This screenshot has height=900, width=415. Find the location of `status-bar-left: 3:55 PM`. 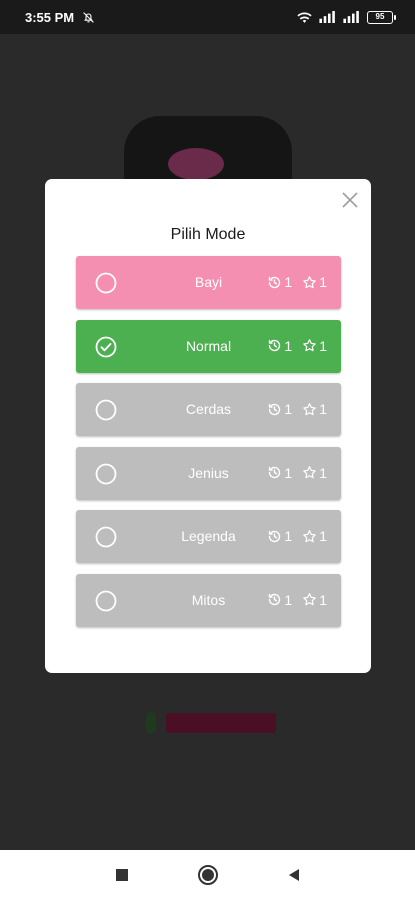

status-bar-left: 3:55 PM is located at coordinates (60, 17).